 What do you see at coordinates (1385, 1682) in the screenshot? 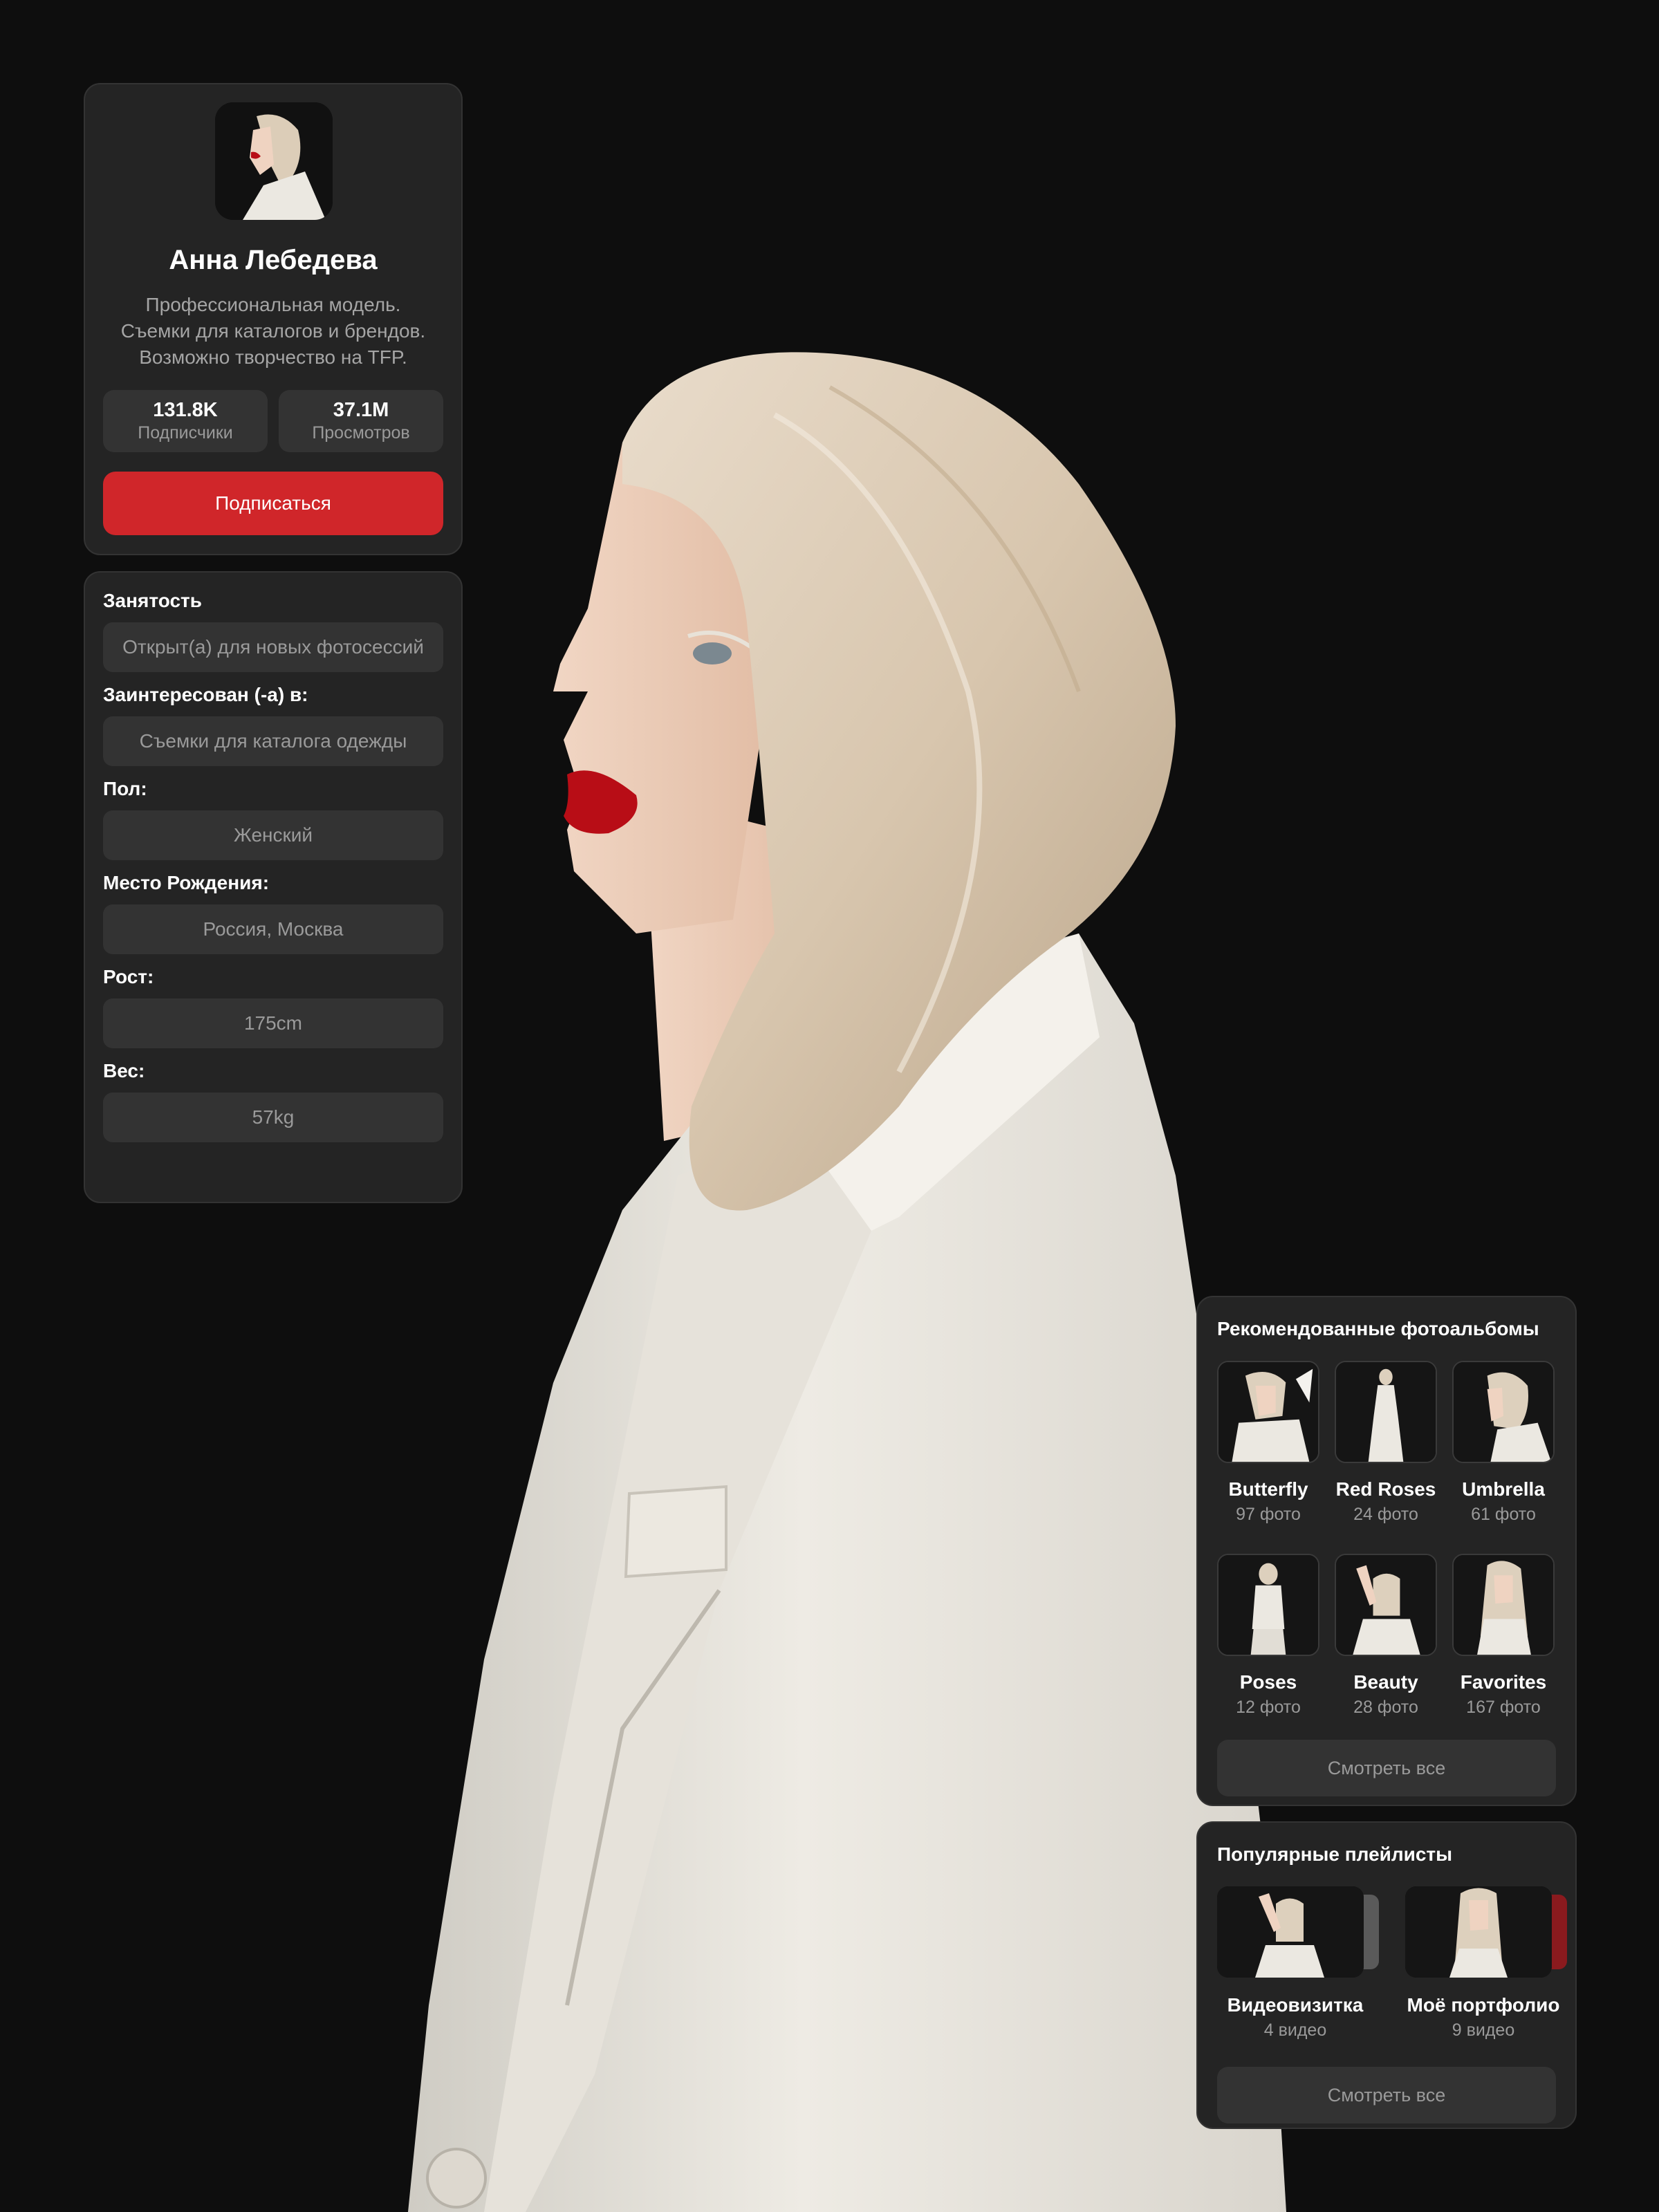
I see `album-title: Beauty` at bounding box center [1385, 1682].